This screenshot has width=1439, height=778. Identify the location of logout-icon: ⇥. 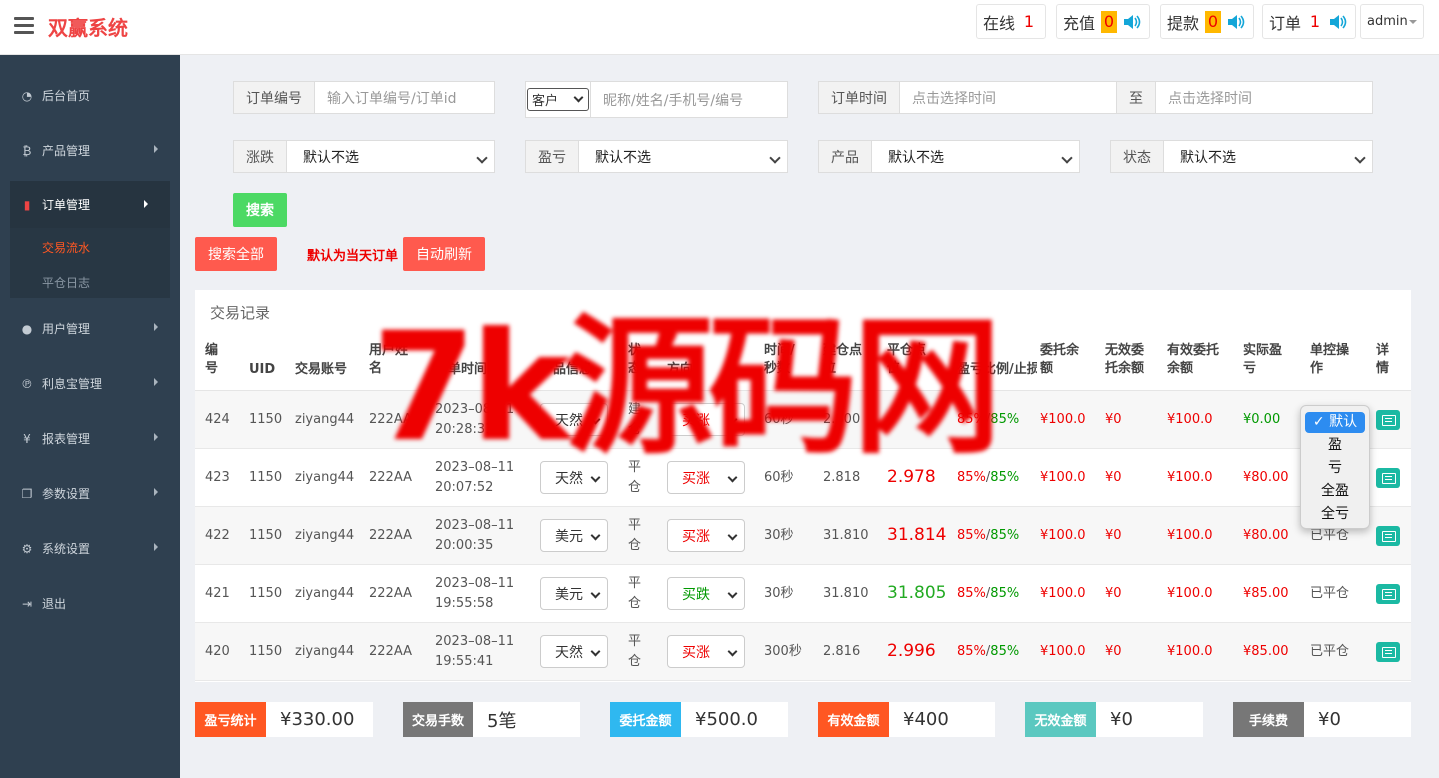
(27, 603).